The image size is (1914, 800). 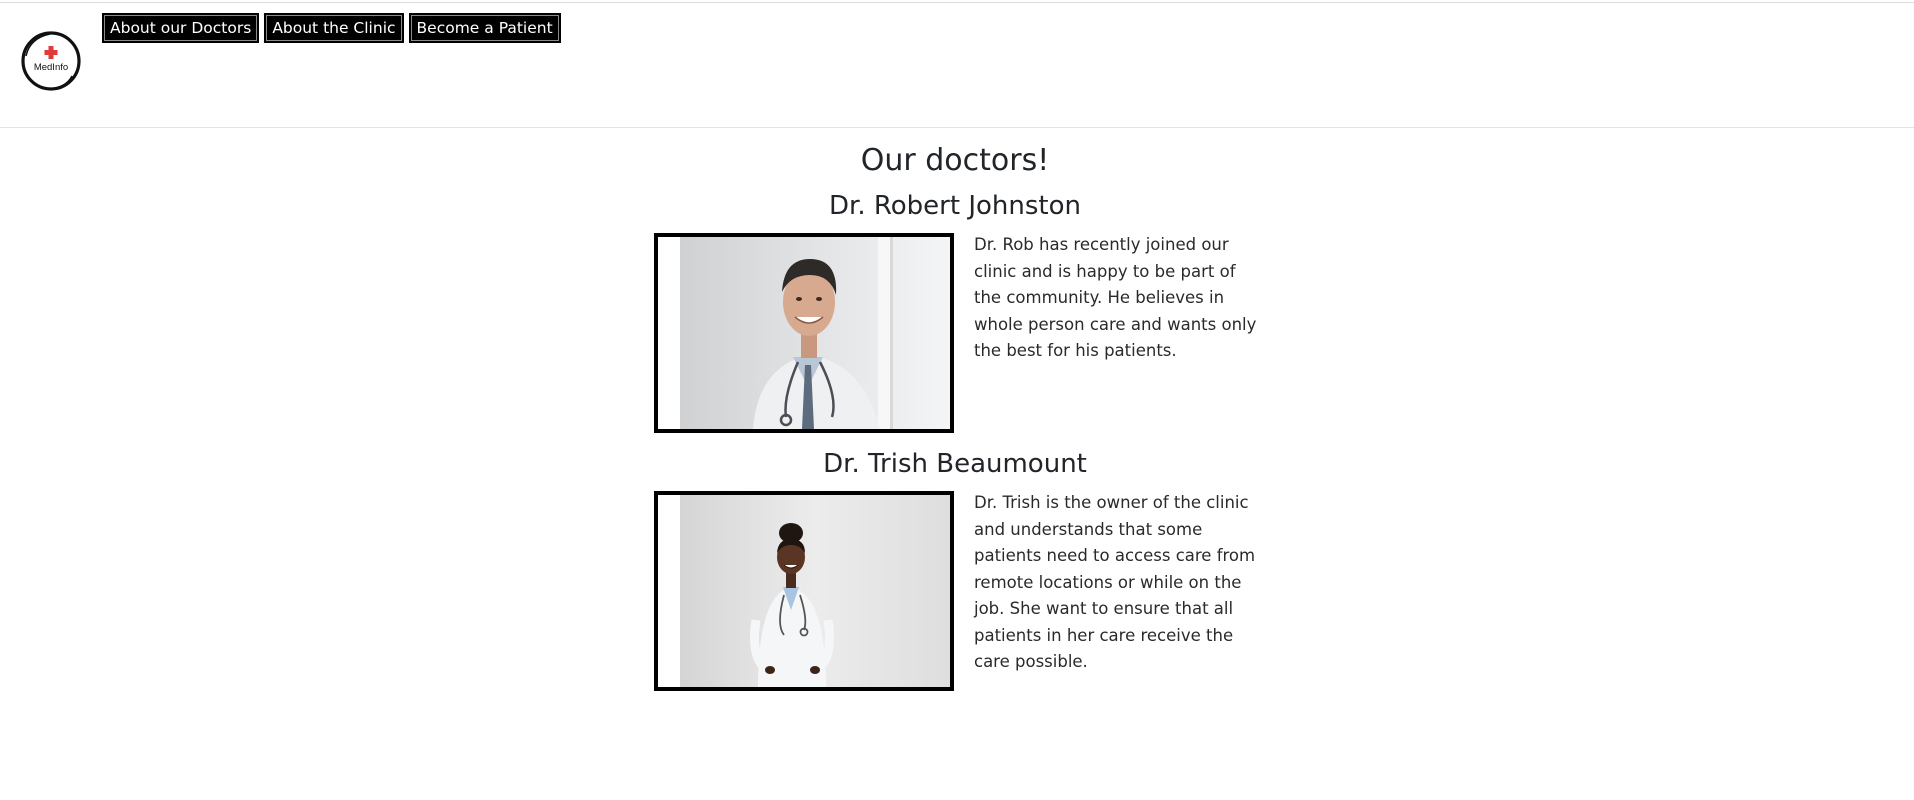 I want to click on logo-ring-icon: MedInfo, so click(x=51, y=61).